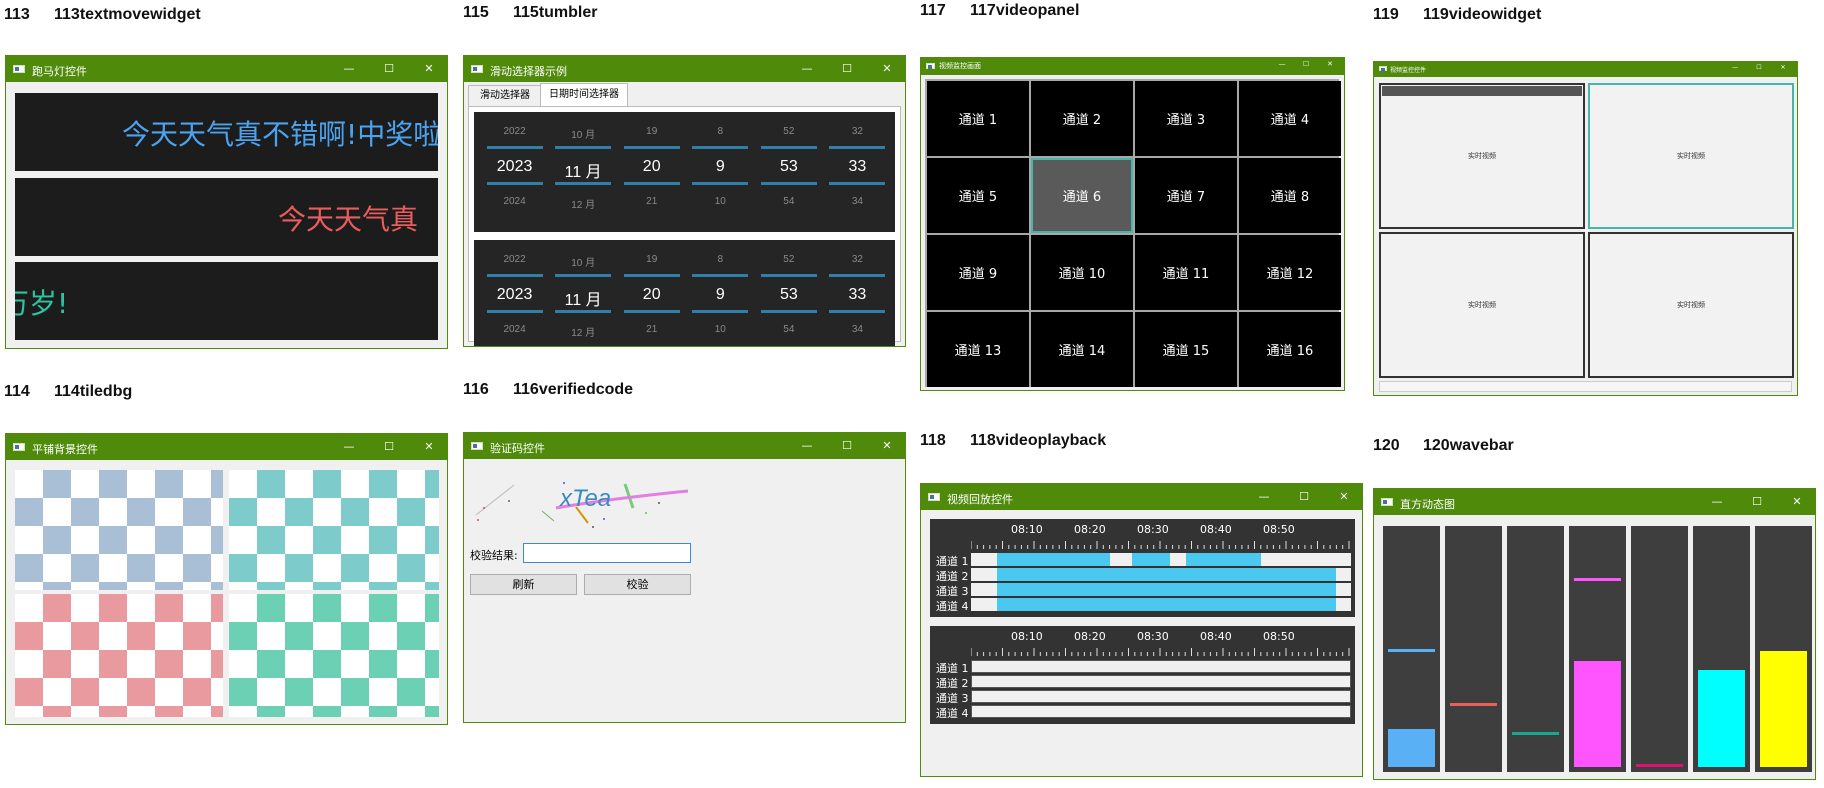 This screenshot has width=1824, height=788. What do you see at coordinates (978, 195) in the screenshot?
I see `video-channel-cell: 通道 5` at bounding box center [978, 195].